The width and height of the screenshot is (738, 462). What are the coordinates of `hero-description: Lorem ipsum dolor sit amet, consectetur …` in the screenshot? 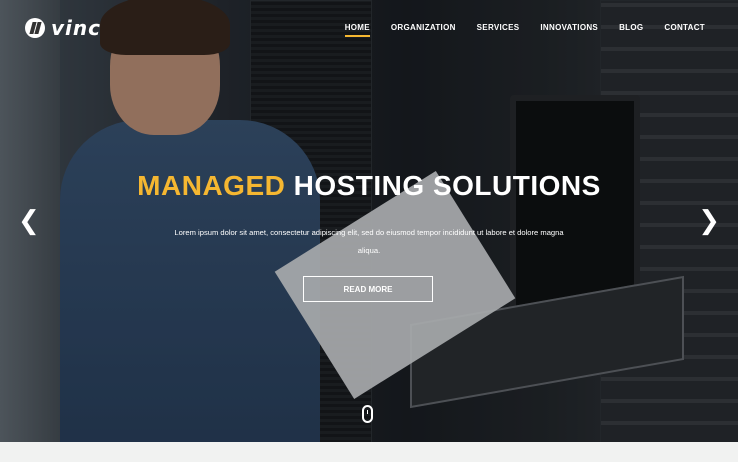 It's located at (369, 241).